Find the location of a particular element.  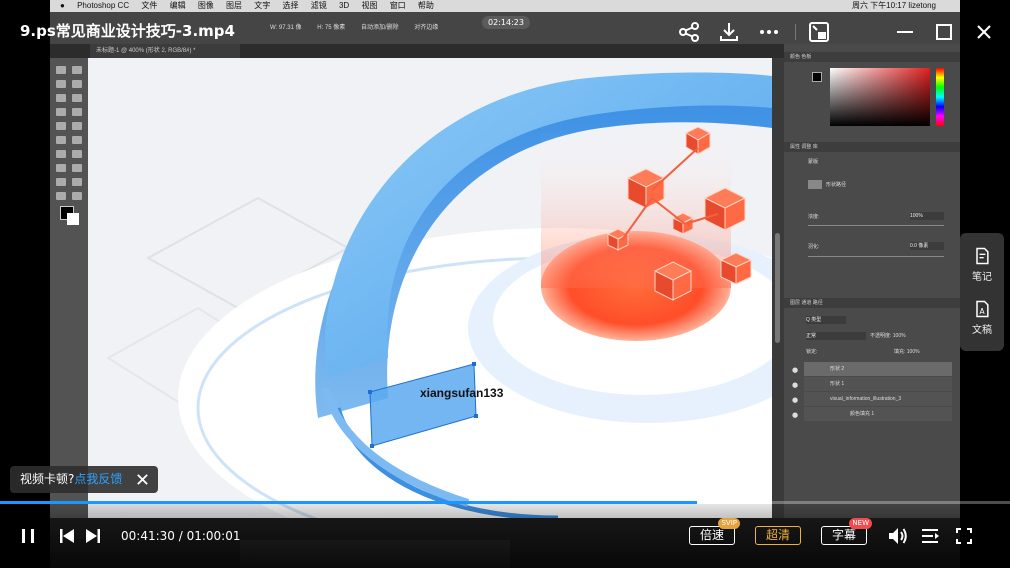

share-icon is located at coordinates (689, 32).